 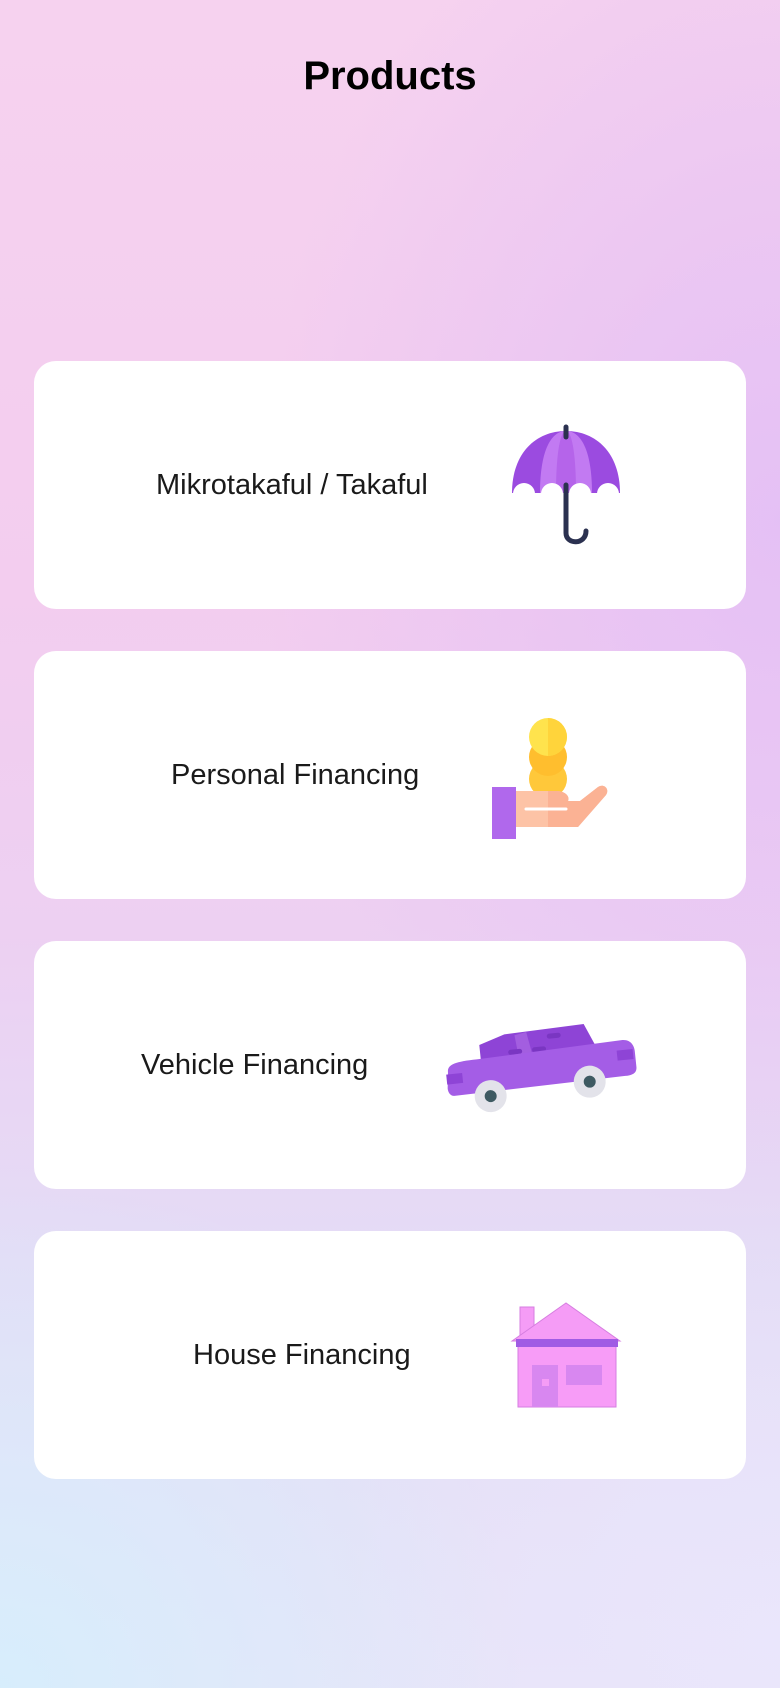 I want to click on umbrella-icon, so click(x=566, y=485).